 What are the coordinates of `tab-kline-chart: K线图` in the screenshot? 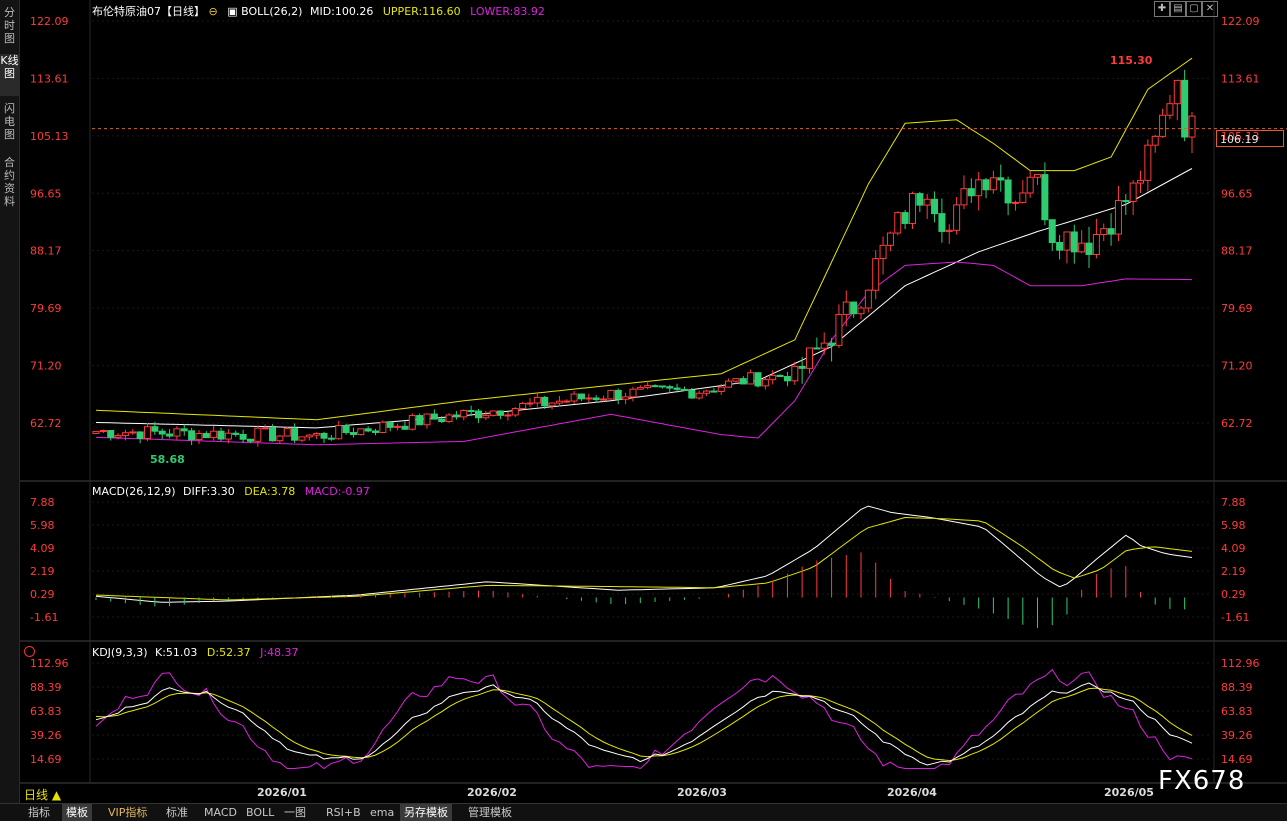 It's located at (9, 75).